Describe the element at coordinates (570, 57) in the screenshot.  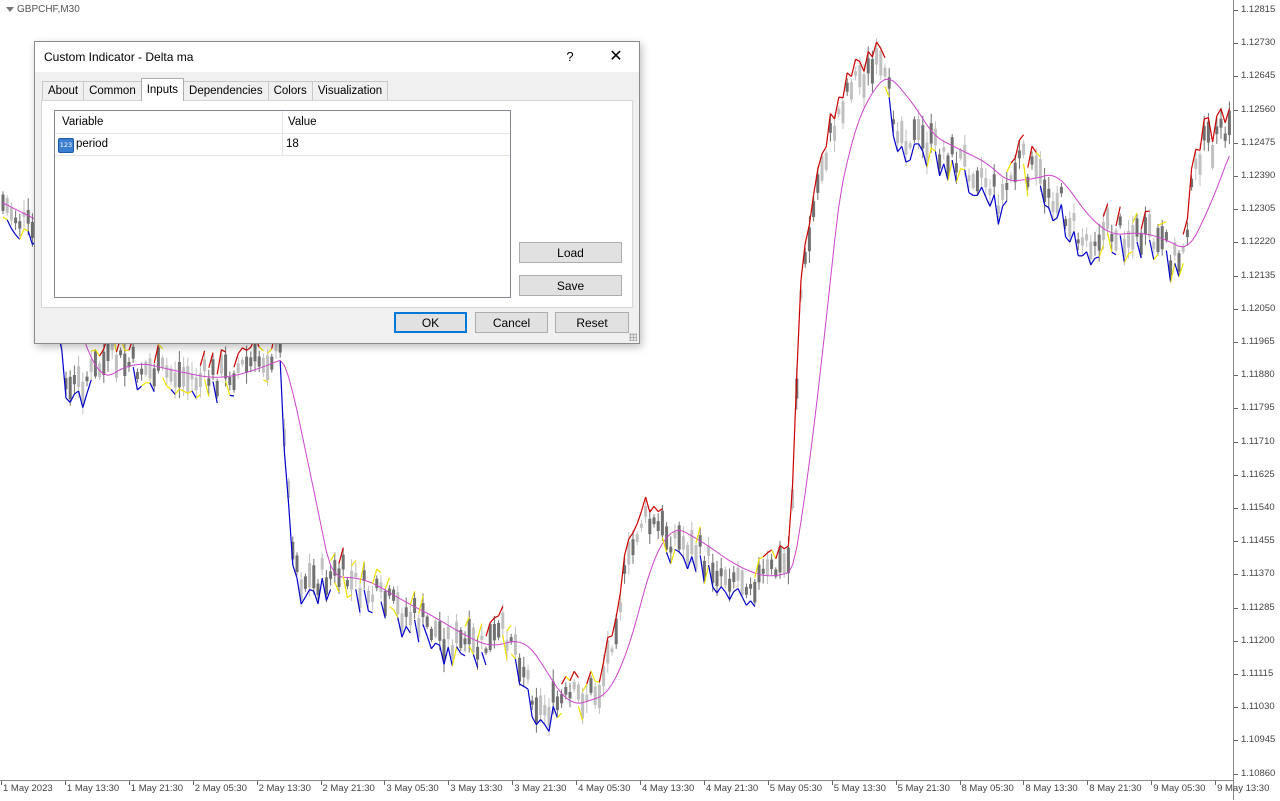
I see `help-button: ?` at that location.